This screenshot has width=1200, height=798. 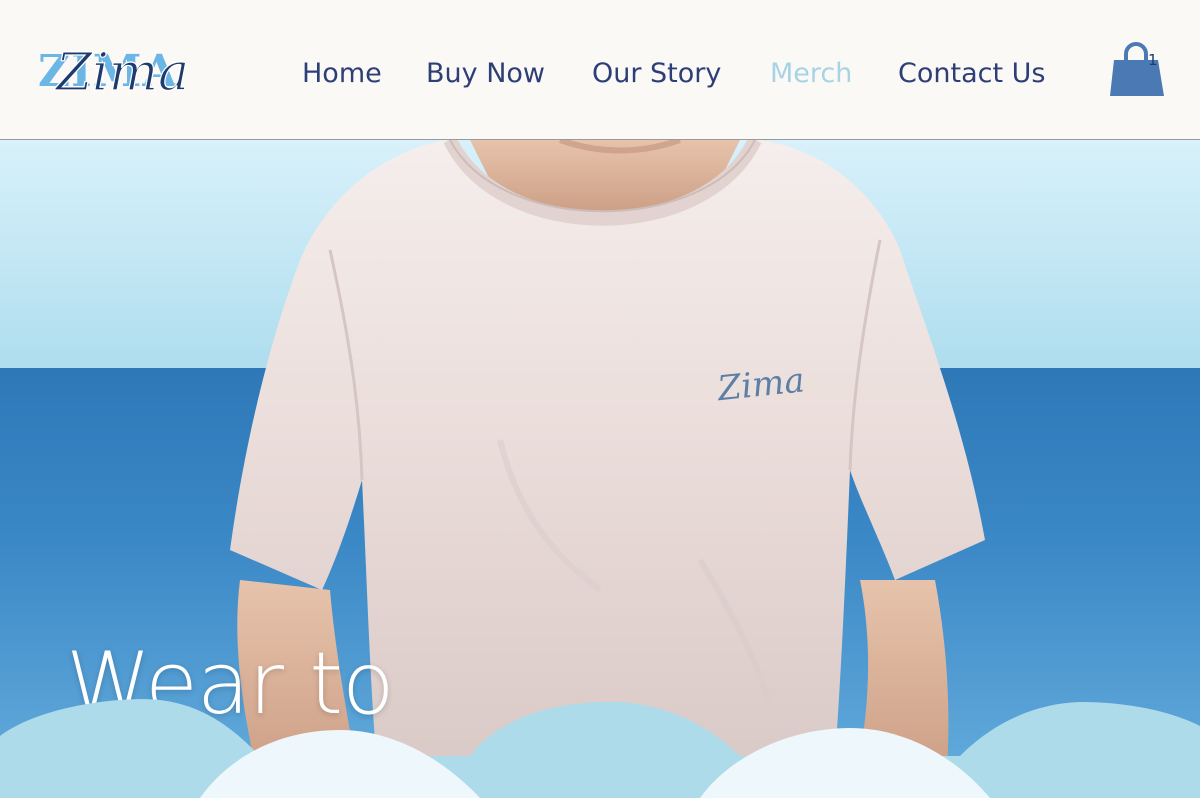 I want to click on nav-buy-now: Buy Now, so click(x=485, y=74).